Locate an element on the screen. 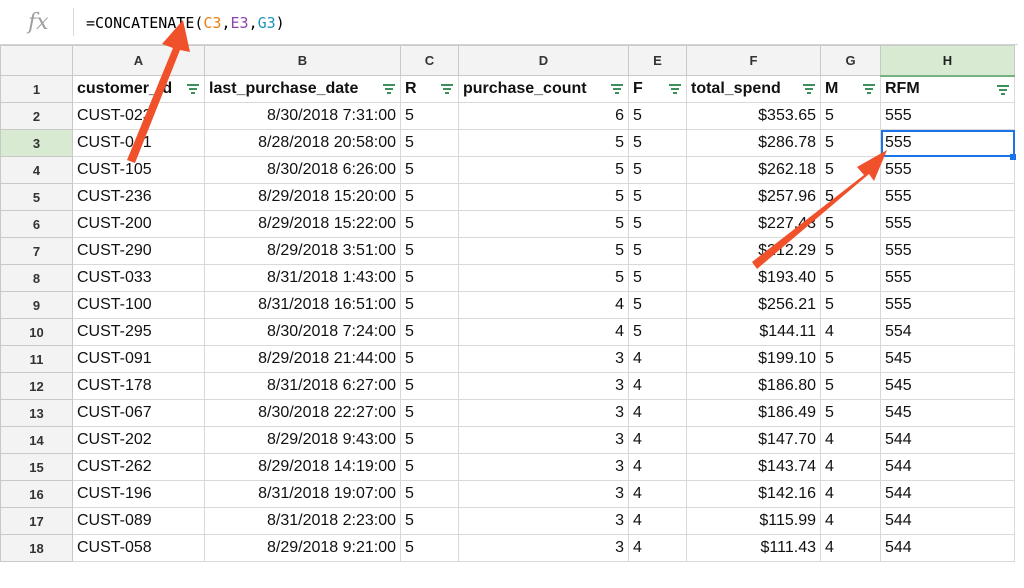  column-header-g: G is located at coordinates (850, 60).